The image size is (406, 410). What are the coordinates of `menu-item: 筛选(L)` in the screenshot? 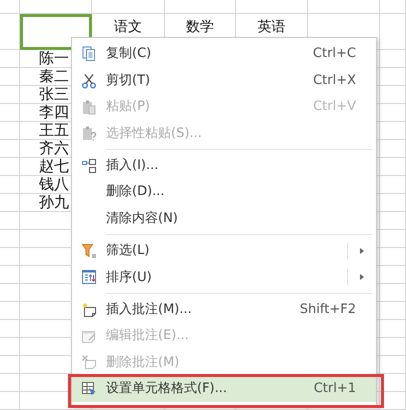 It's located at (224, 251).